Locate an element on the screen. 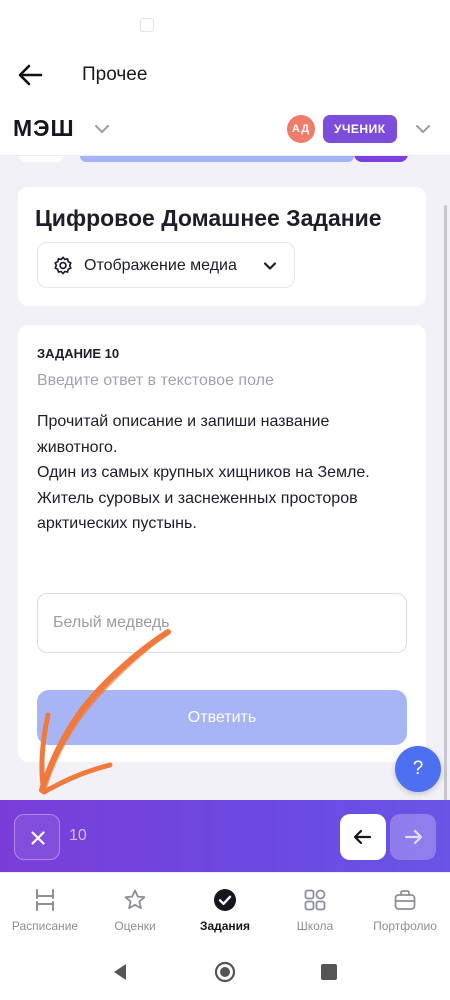 This screenshot has width=450, height=1000. recents-square-icon is located at coordinates (329, 972).